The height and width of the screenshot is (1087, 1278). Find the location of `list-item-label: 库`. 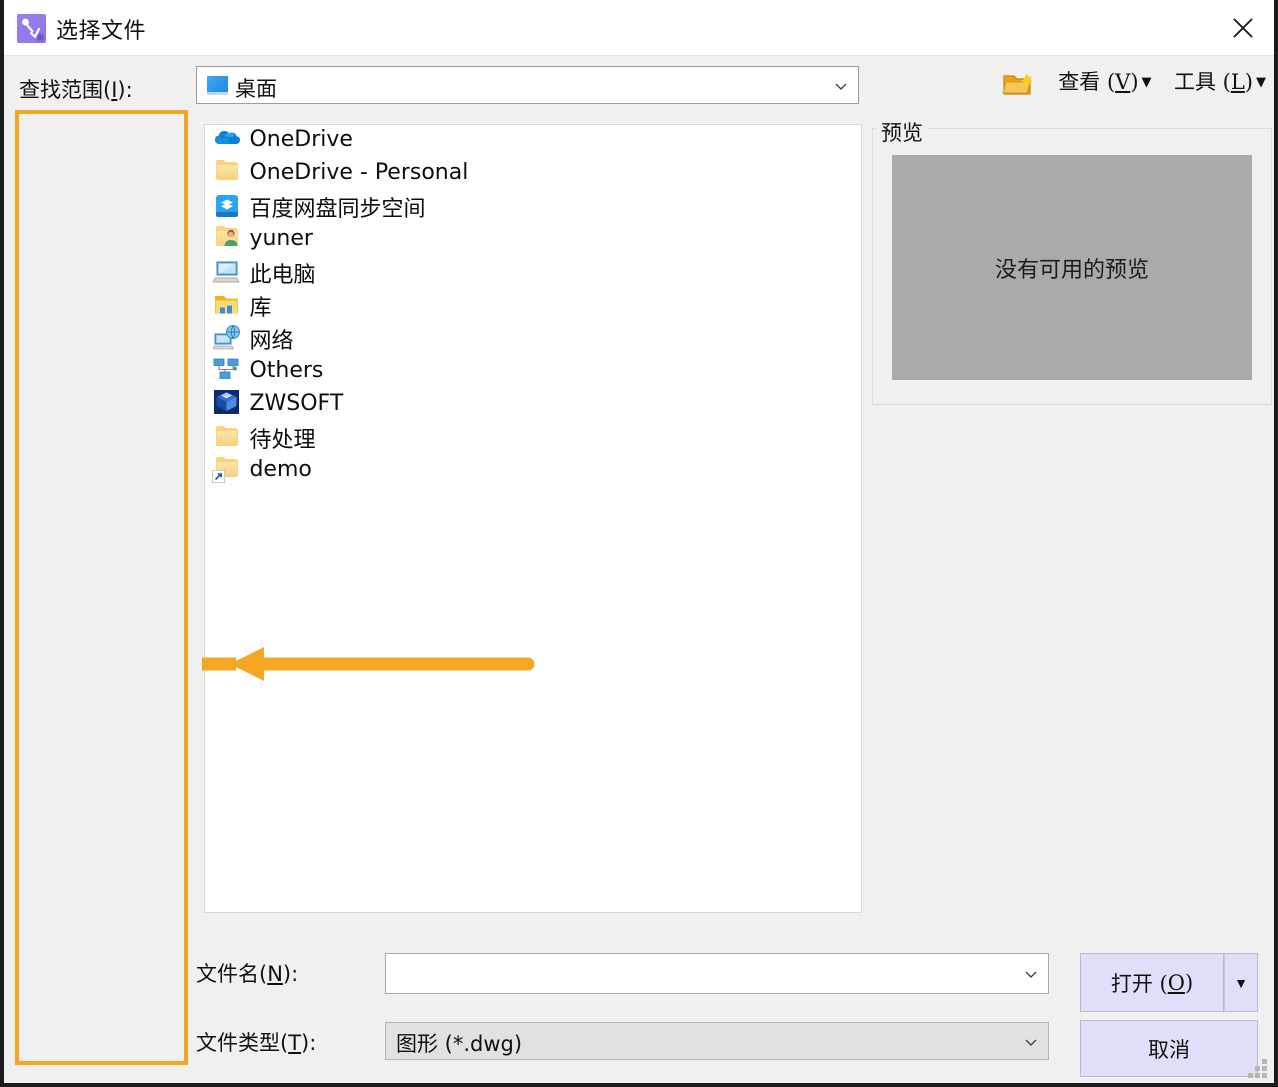

list-item-label: 库 is located at coordinates (260, 308).